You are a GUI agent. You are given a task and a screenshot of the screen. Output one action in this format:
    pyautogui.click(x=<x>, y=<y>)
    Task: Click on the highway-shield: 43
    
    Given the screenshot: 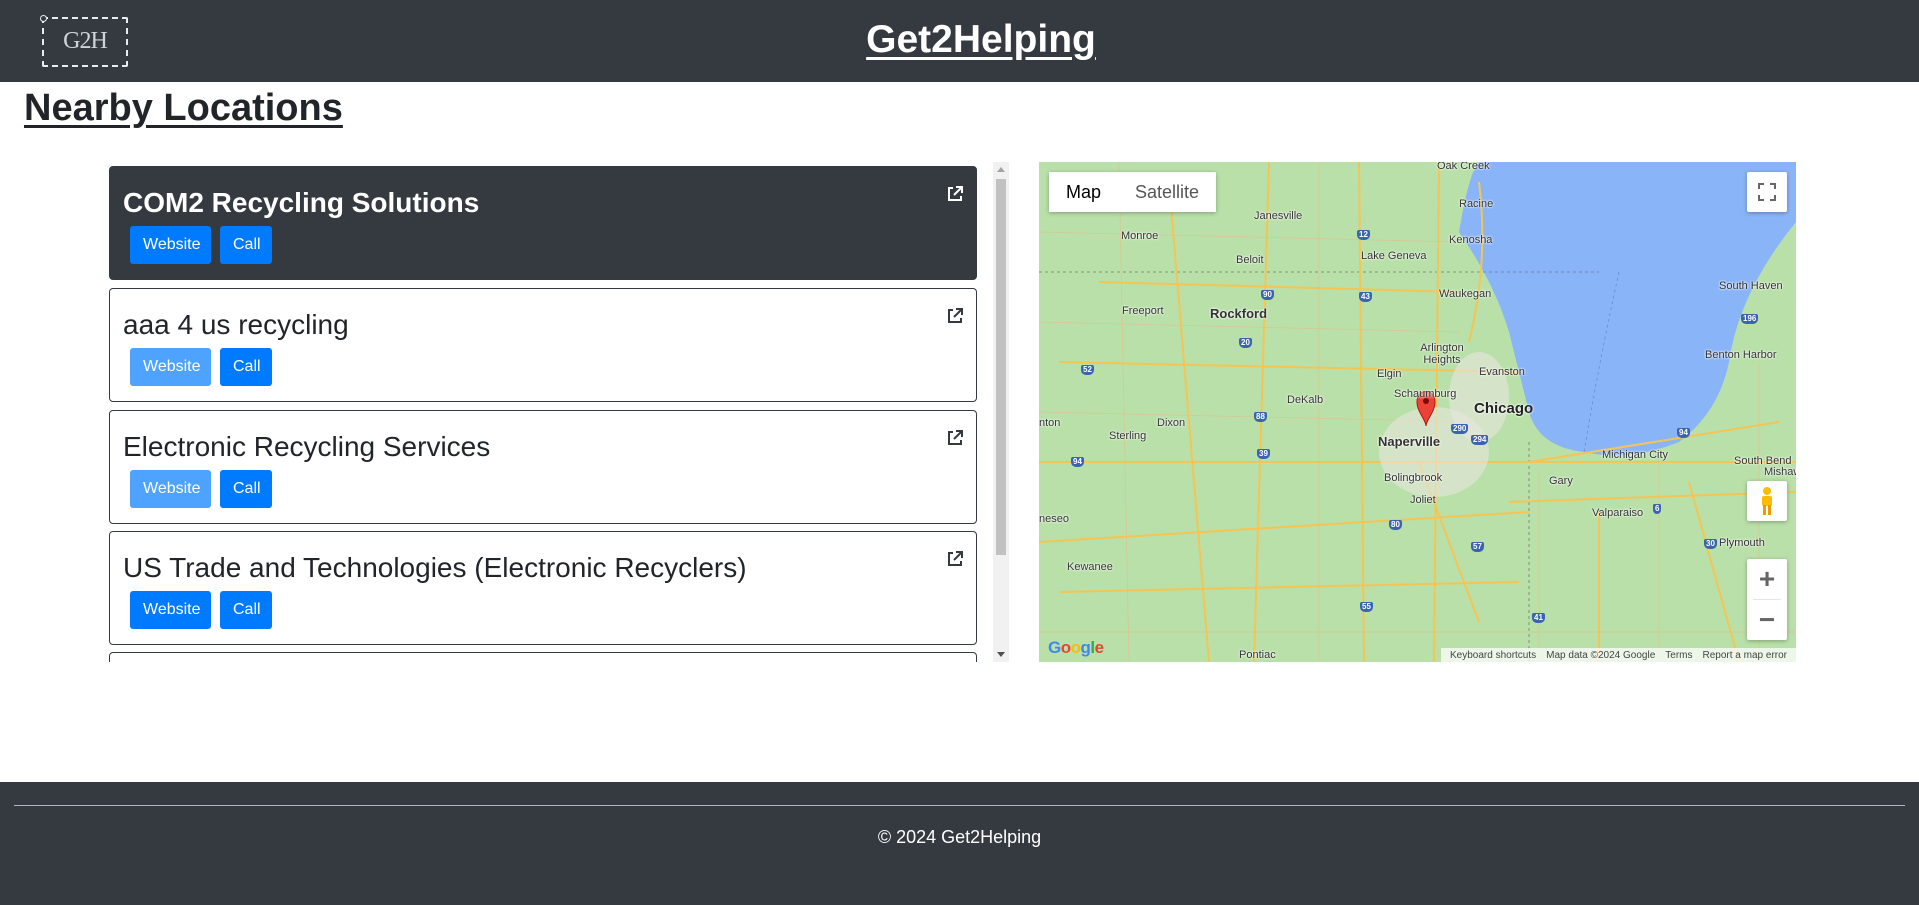 What is the action you would take?
    pyautogui.click(x=1365, y=297)
    